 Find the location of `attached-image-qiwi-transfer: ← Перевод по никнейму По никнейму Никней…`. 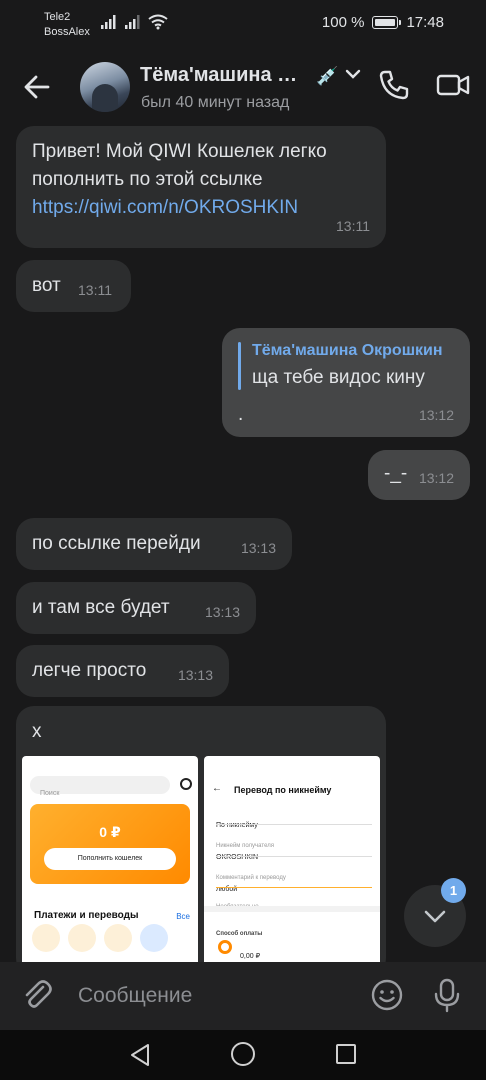

attached-image-qiwi-transfer: ← Перевод по никнейму По никнейму Никней… is located at coordinates (292, 866).